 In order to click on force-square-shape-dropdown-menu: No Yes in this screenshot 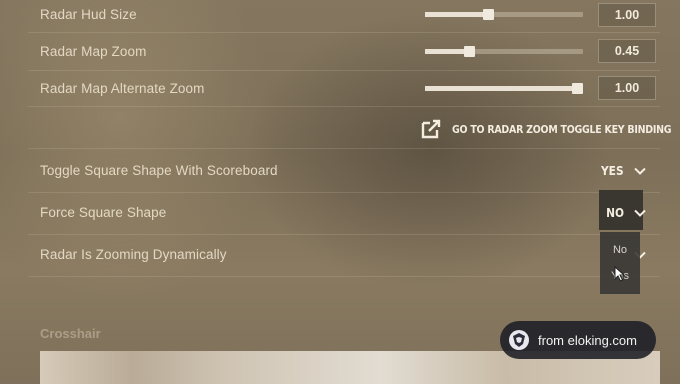, I will do `click(620, 263)`.